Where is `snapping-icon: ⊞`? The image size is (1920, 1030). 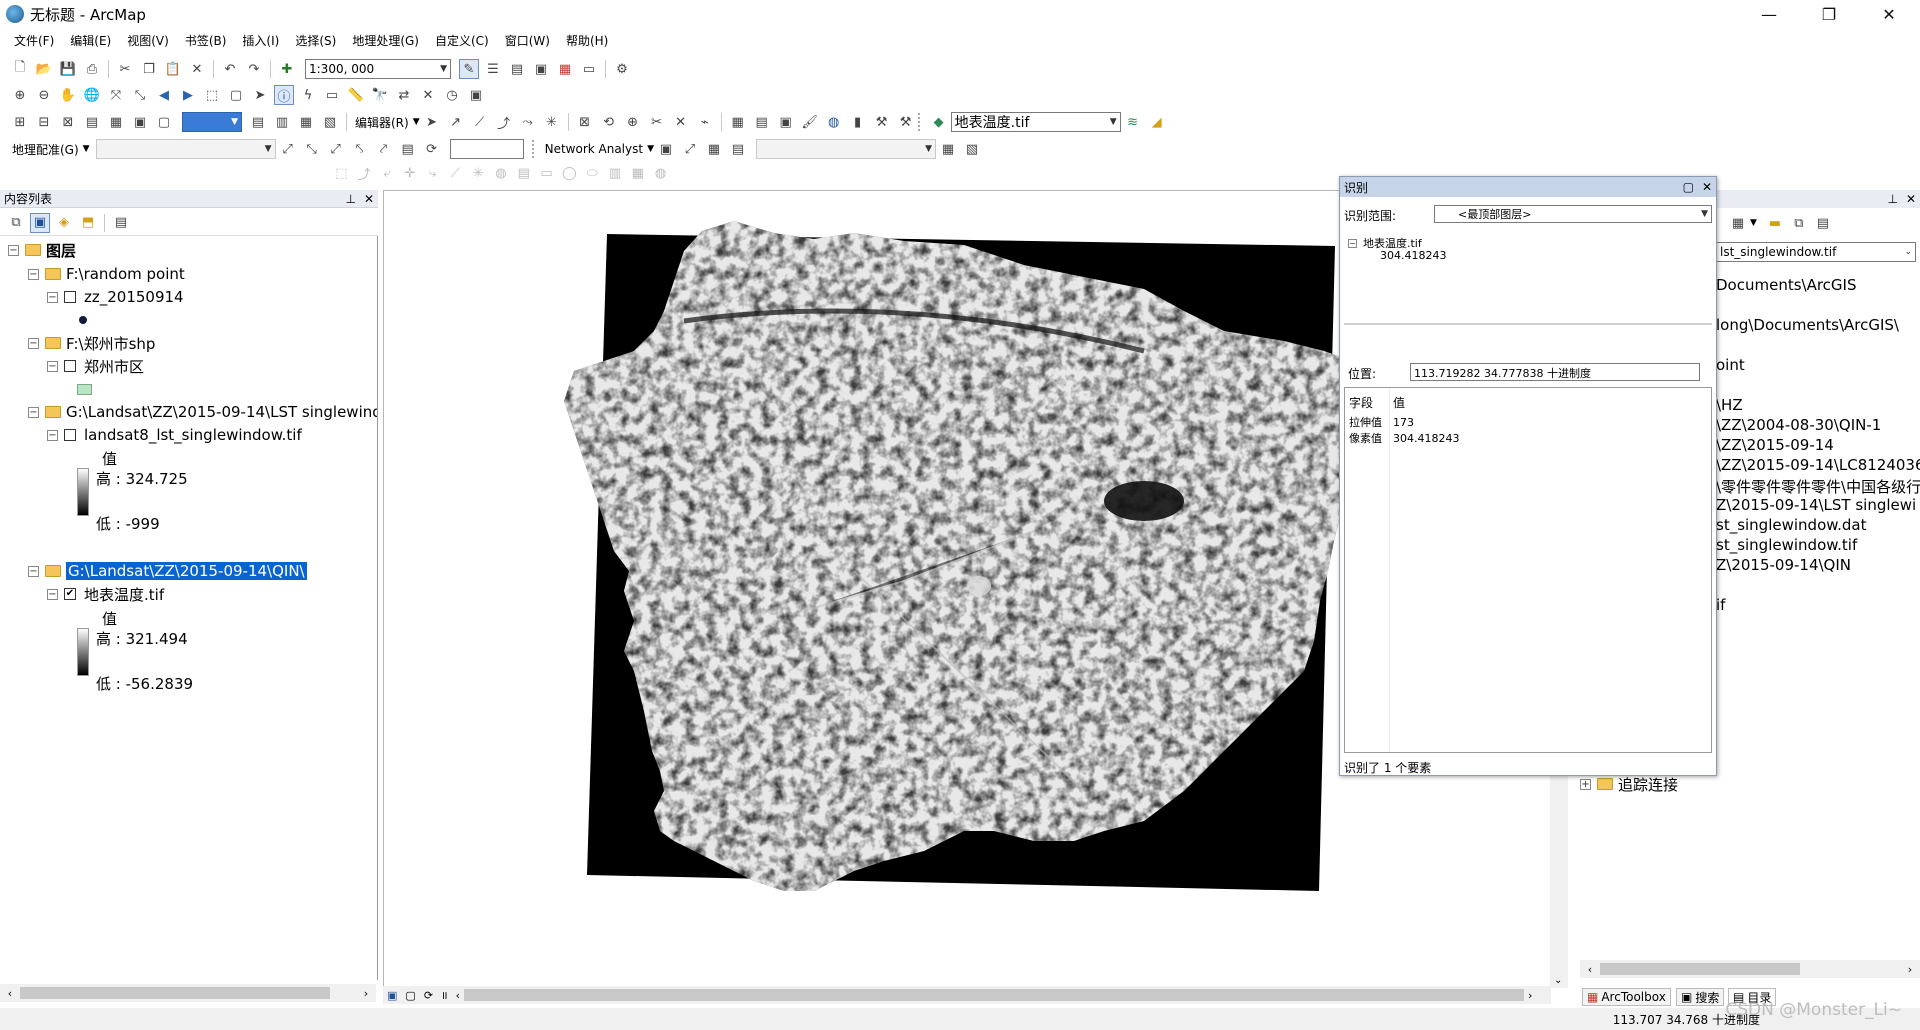
snapping-icon: ⊞ is located at coordinates (20, 122).